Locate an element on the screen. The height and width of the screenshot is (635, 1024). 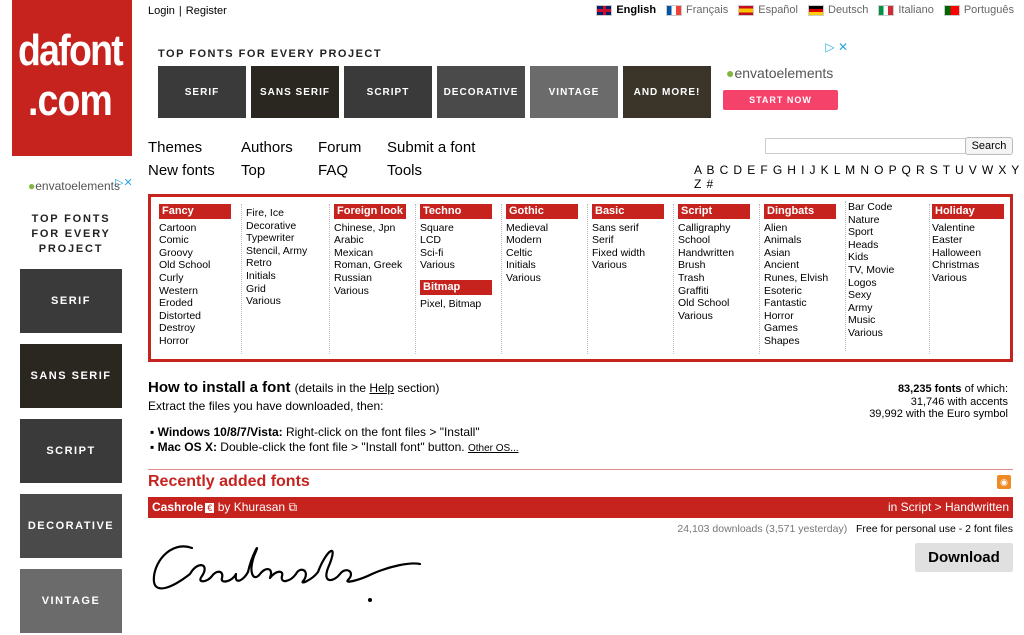
rss-icon: ◉ is located at coordinates (1004, 482).